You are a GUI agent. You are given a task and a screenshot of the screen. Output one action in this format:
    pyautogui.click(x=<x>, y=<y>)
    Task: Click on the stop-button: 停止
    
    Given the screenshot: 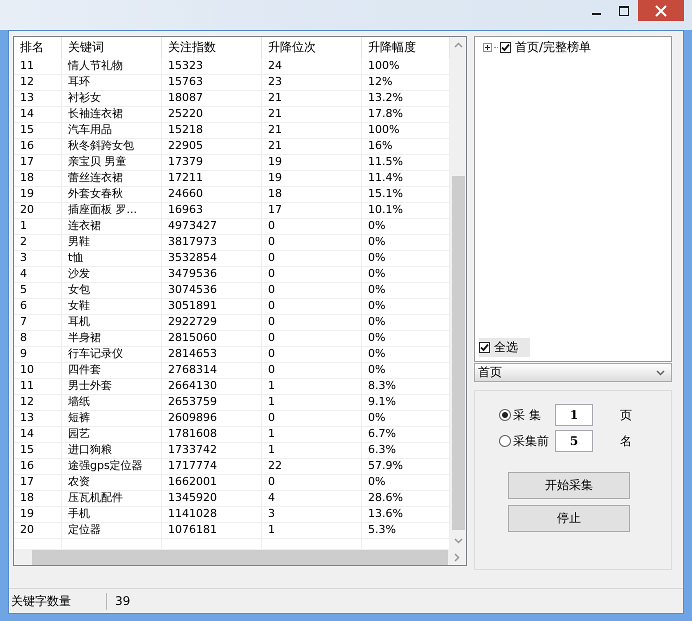 What is the action you would take?
    pyautogui.click(x=569, y=518)
    